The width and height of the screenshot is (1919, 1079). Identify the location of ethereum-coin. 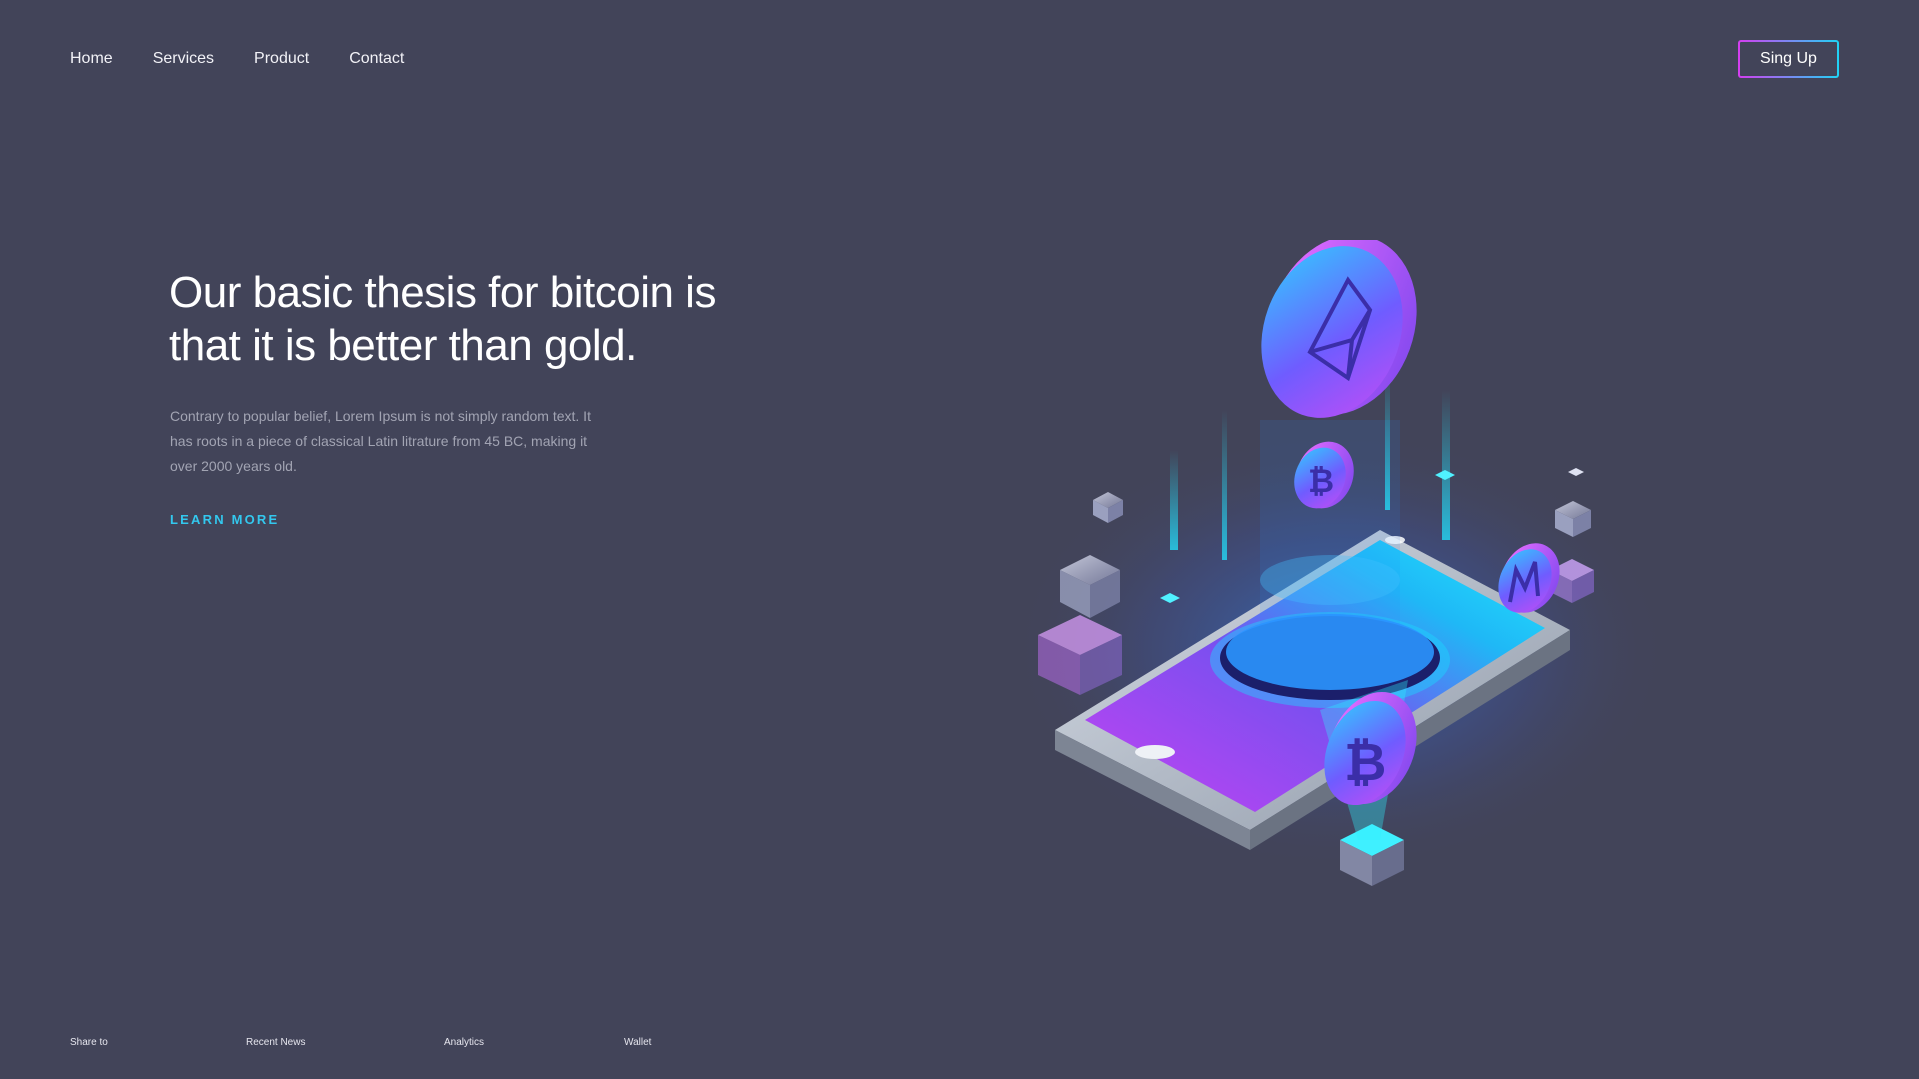
(1339, 326).